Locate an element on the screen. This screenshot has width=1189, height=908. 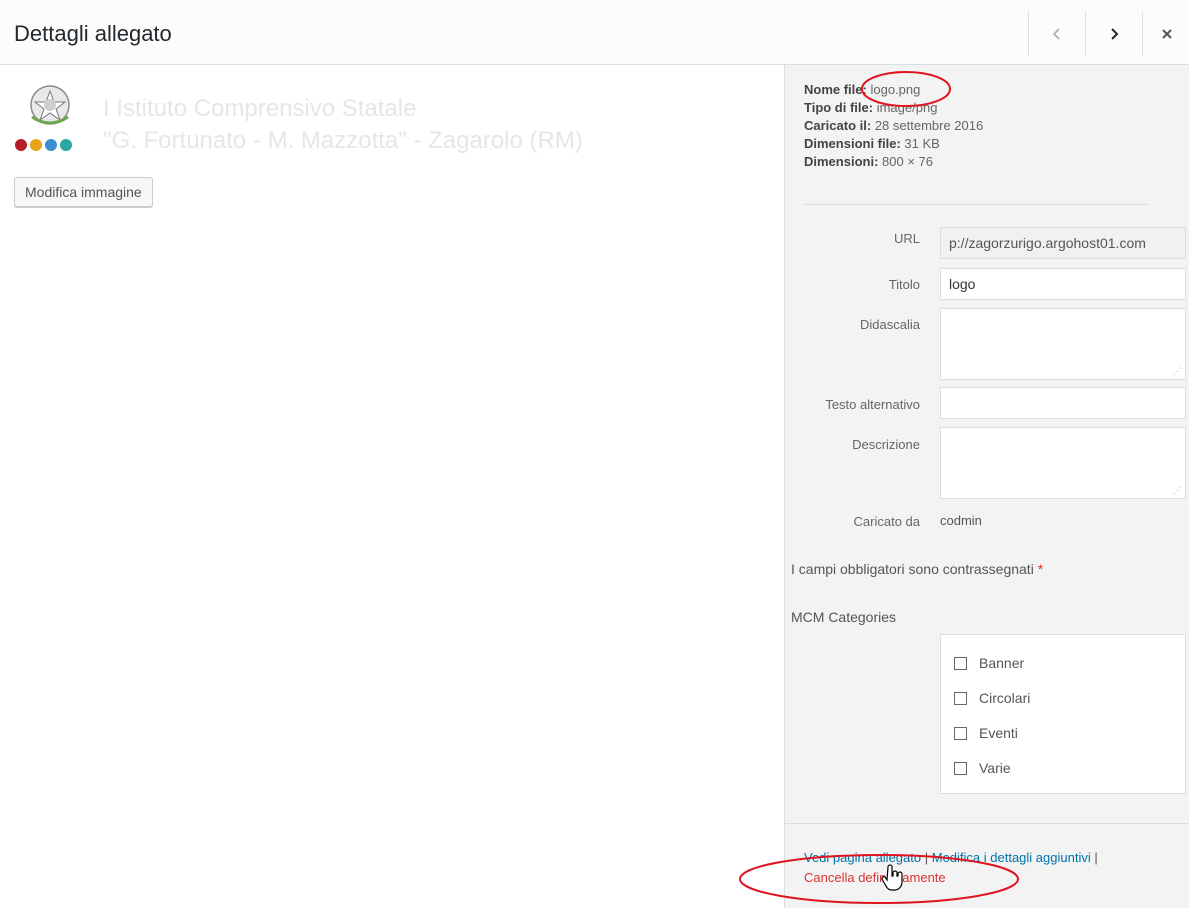
uploaded-label: Caricato il: is located at coordinates (838, 125).